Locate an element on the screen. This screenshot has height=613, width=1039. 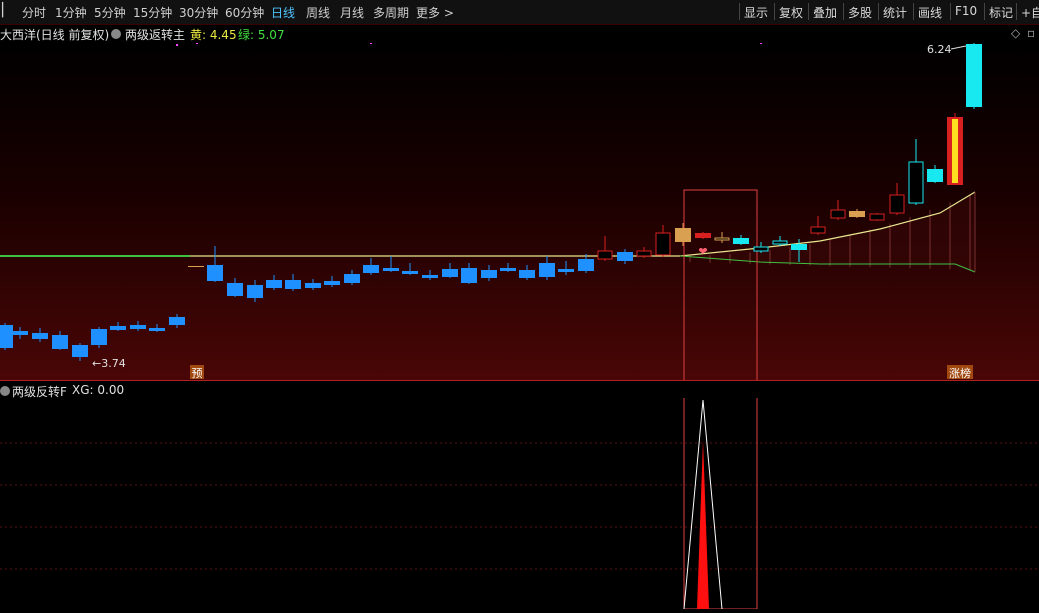
yellow-line-value: 黄: 4.45 is located at coordinates (213, 35).